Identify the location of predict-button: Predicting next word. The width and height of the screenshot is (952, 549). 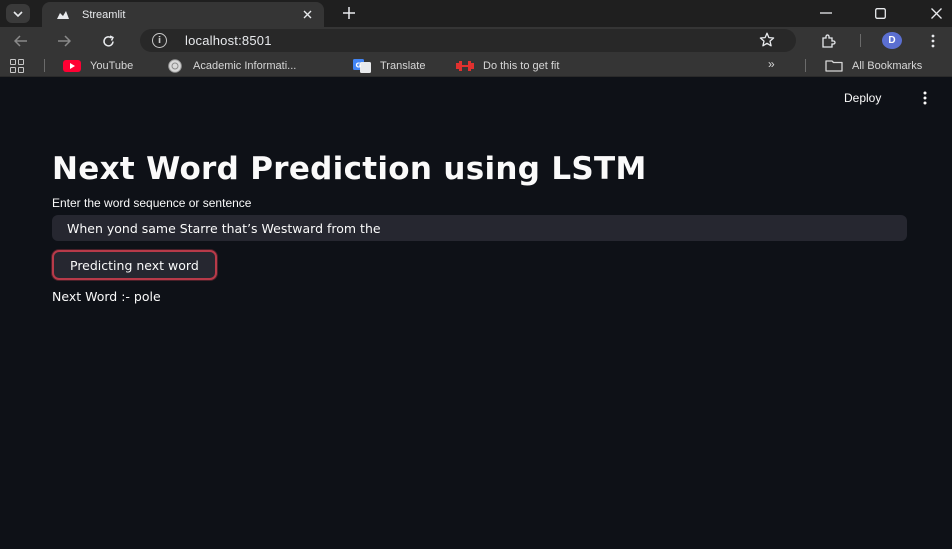
(134, 265).